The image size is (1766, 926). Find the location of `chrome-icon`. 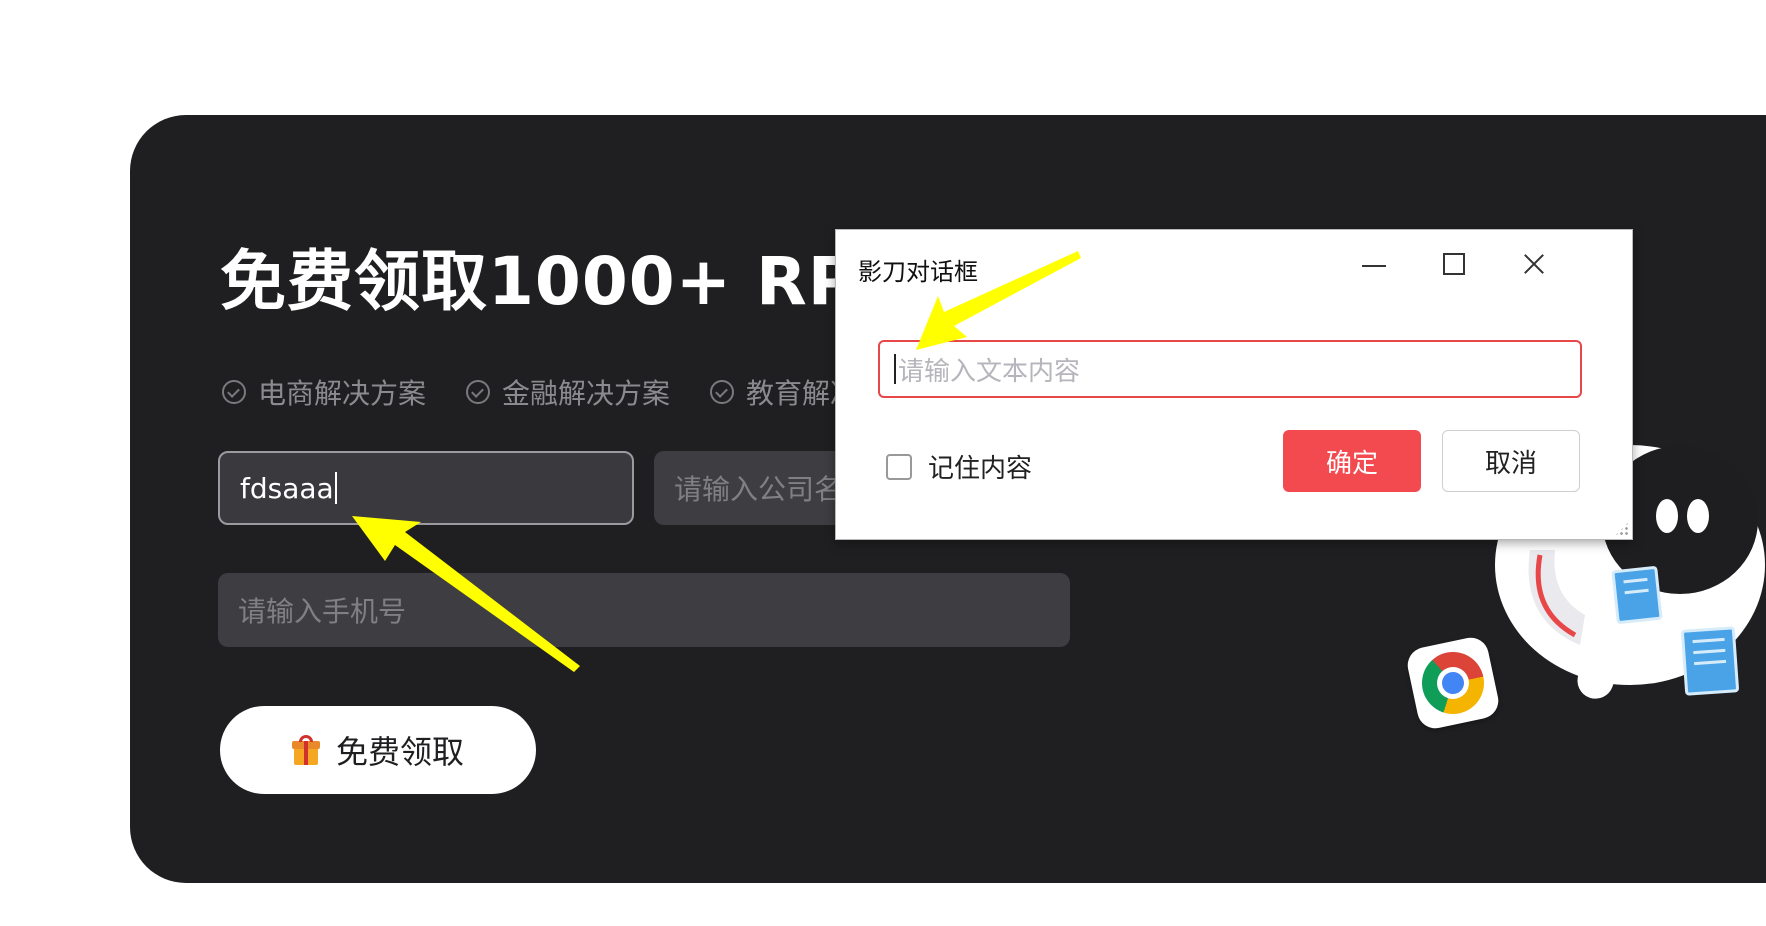

chrome-icon is located at coordinates (1453, 683).